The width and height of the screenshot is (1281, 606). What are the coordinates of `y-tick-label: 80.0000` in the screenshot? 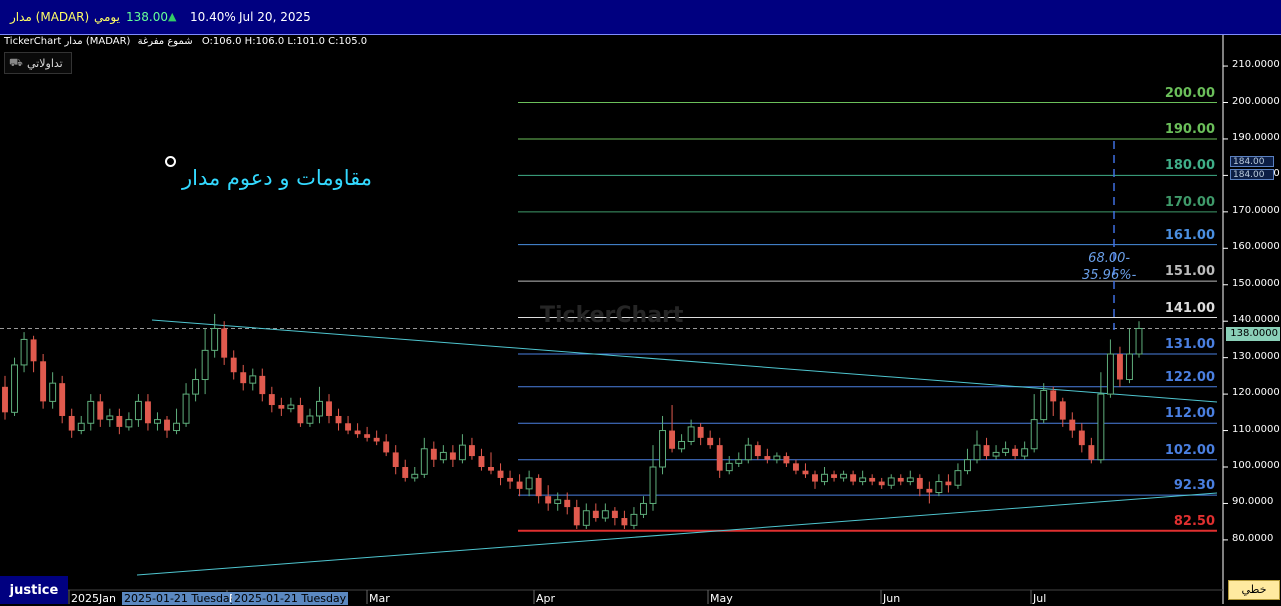 It's located at (1253, 538).